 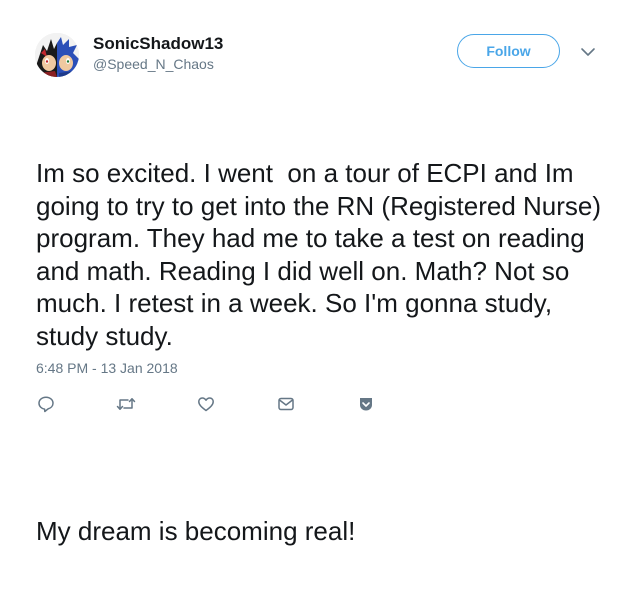 What do you see at coordinates (46, 404) in the screenshot?
I see `reply-icon` at bounding box center [46, 404].